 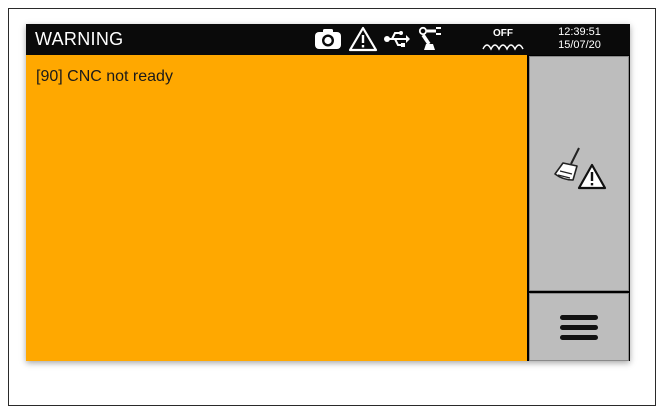 I want to click on usb-icon, so click(x=397, y=39).